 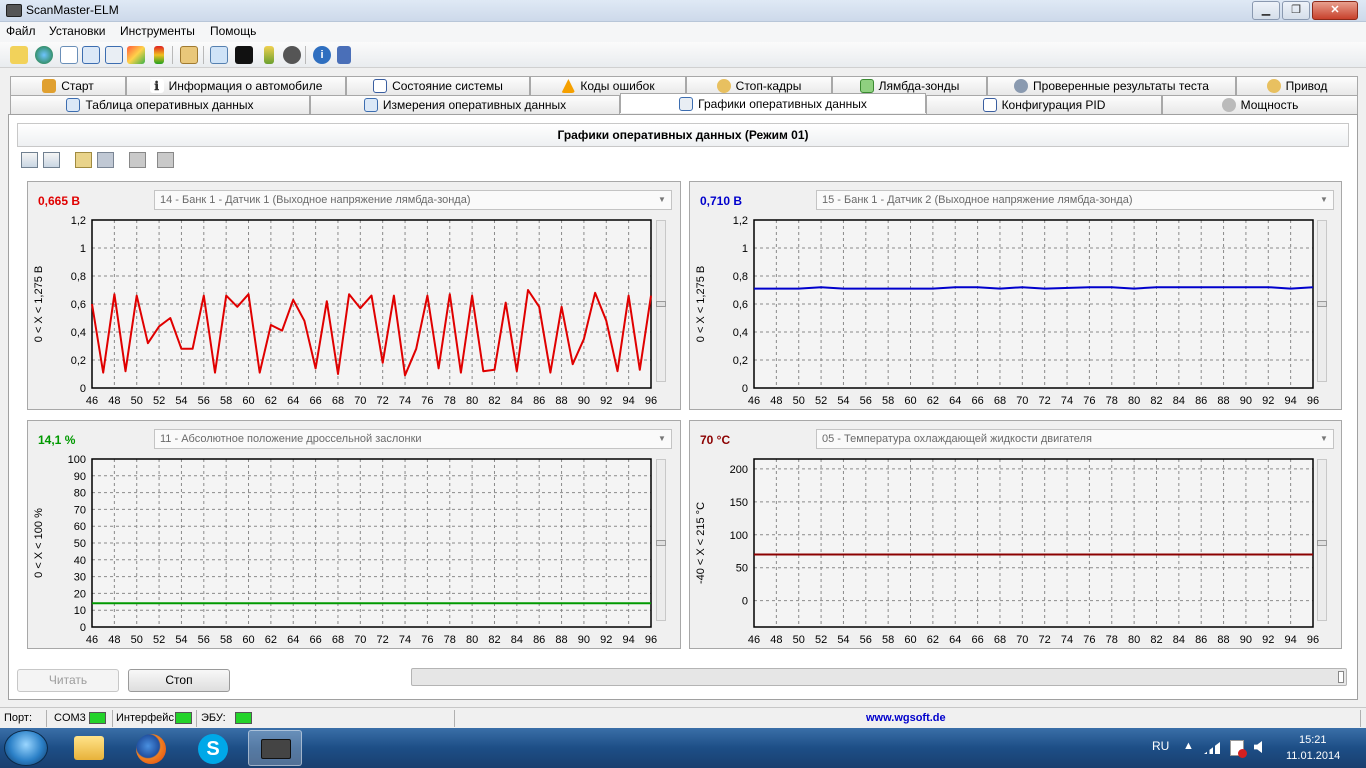 What do you see at coordinates (438, 85) in the screenshot?
I see `tab-system-status: Состояние системы` at bounding box center [438, 85].